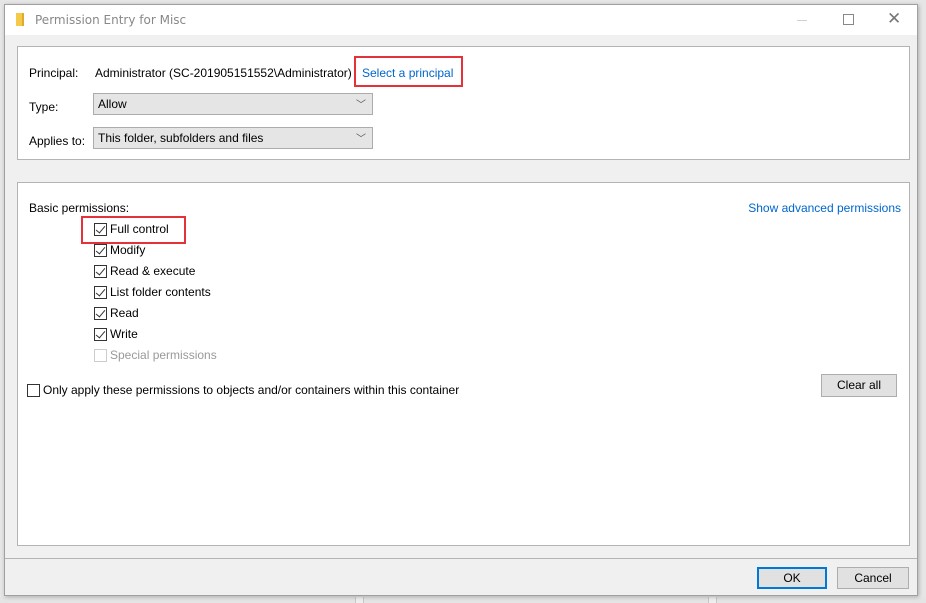  Describe the element at coordinates (111, 20) in the screenshot. I see `window-title: Permission Entry for Misc` at that location.